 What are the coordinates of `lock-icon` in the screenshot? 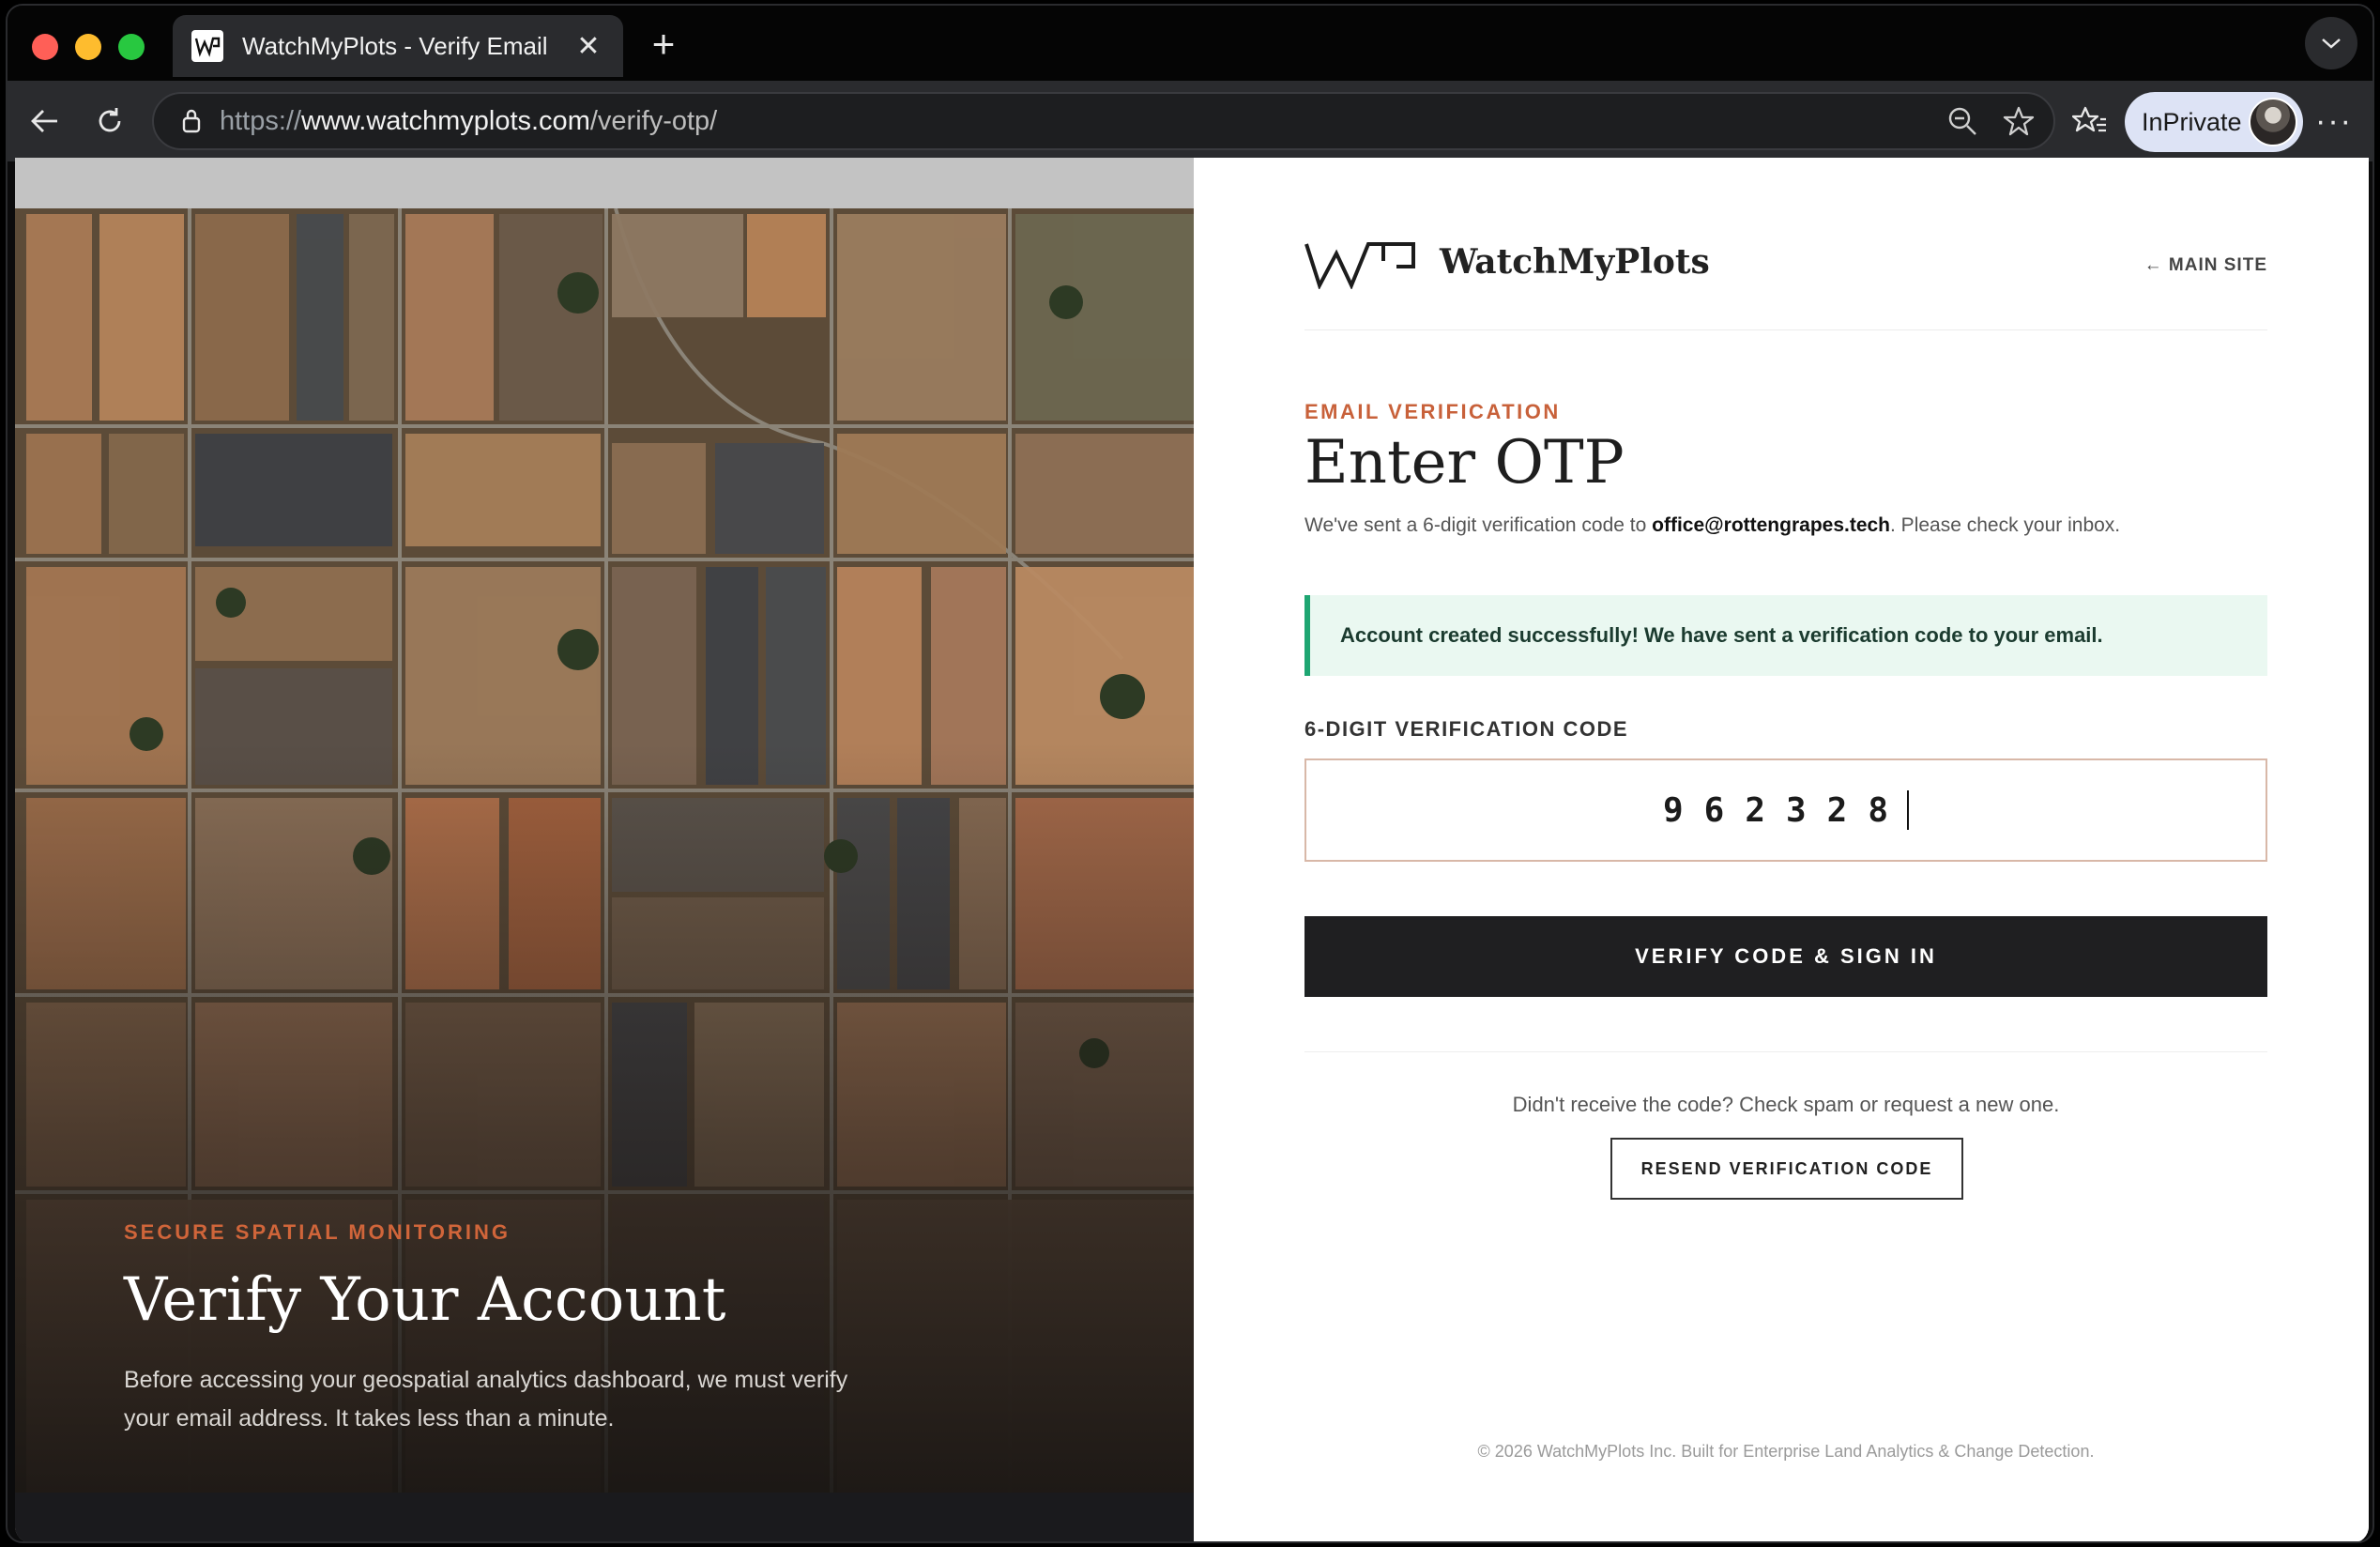 It's located at (191, 121).